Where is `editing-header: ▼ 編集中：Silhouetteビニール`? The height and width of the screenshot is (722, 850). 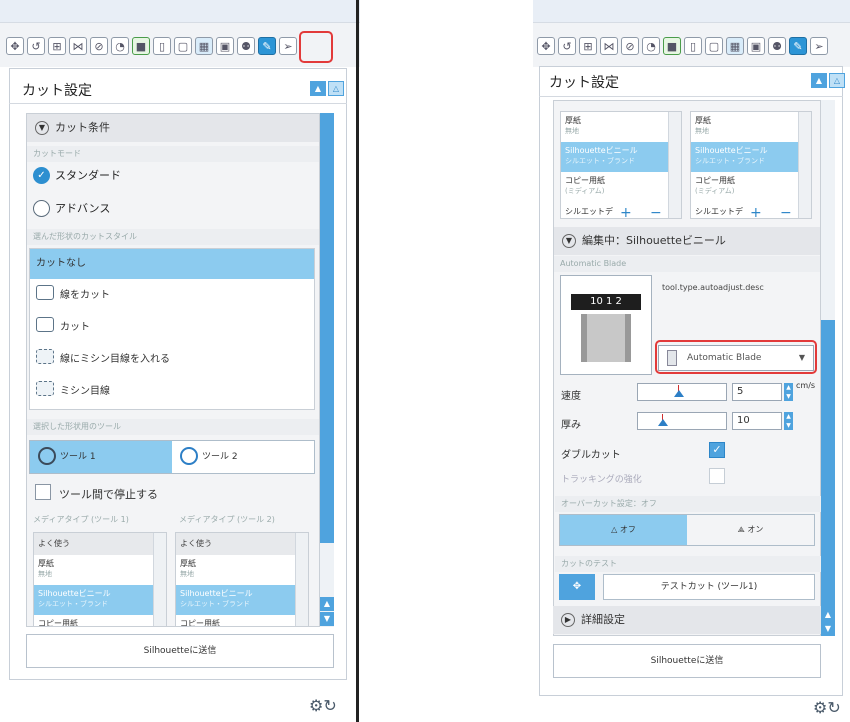
editing-header: ▼ 編集中：Silhouetteビニール is located at coordinates (687, 241).